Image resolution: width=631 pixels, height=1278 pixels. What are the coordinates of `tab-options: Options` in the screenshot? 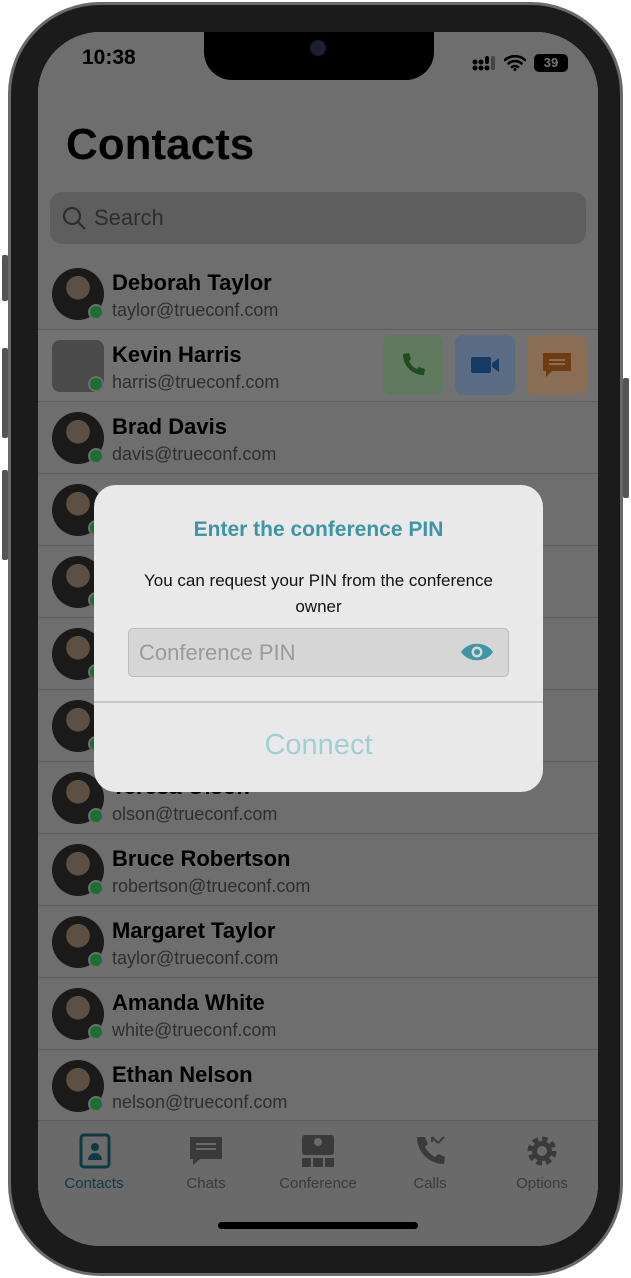 It's located at (542, 1162).